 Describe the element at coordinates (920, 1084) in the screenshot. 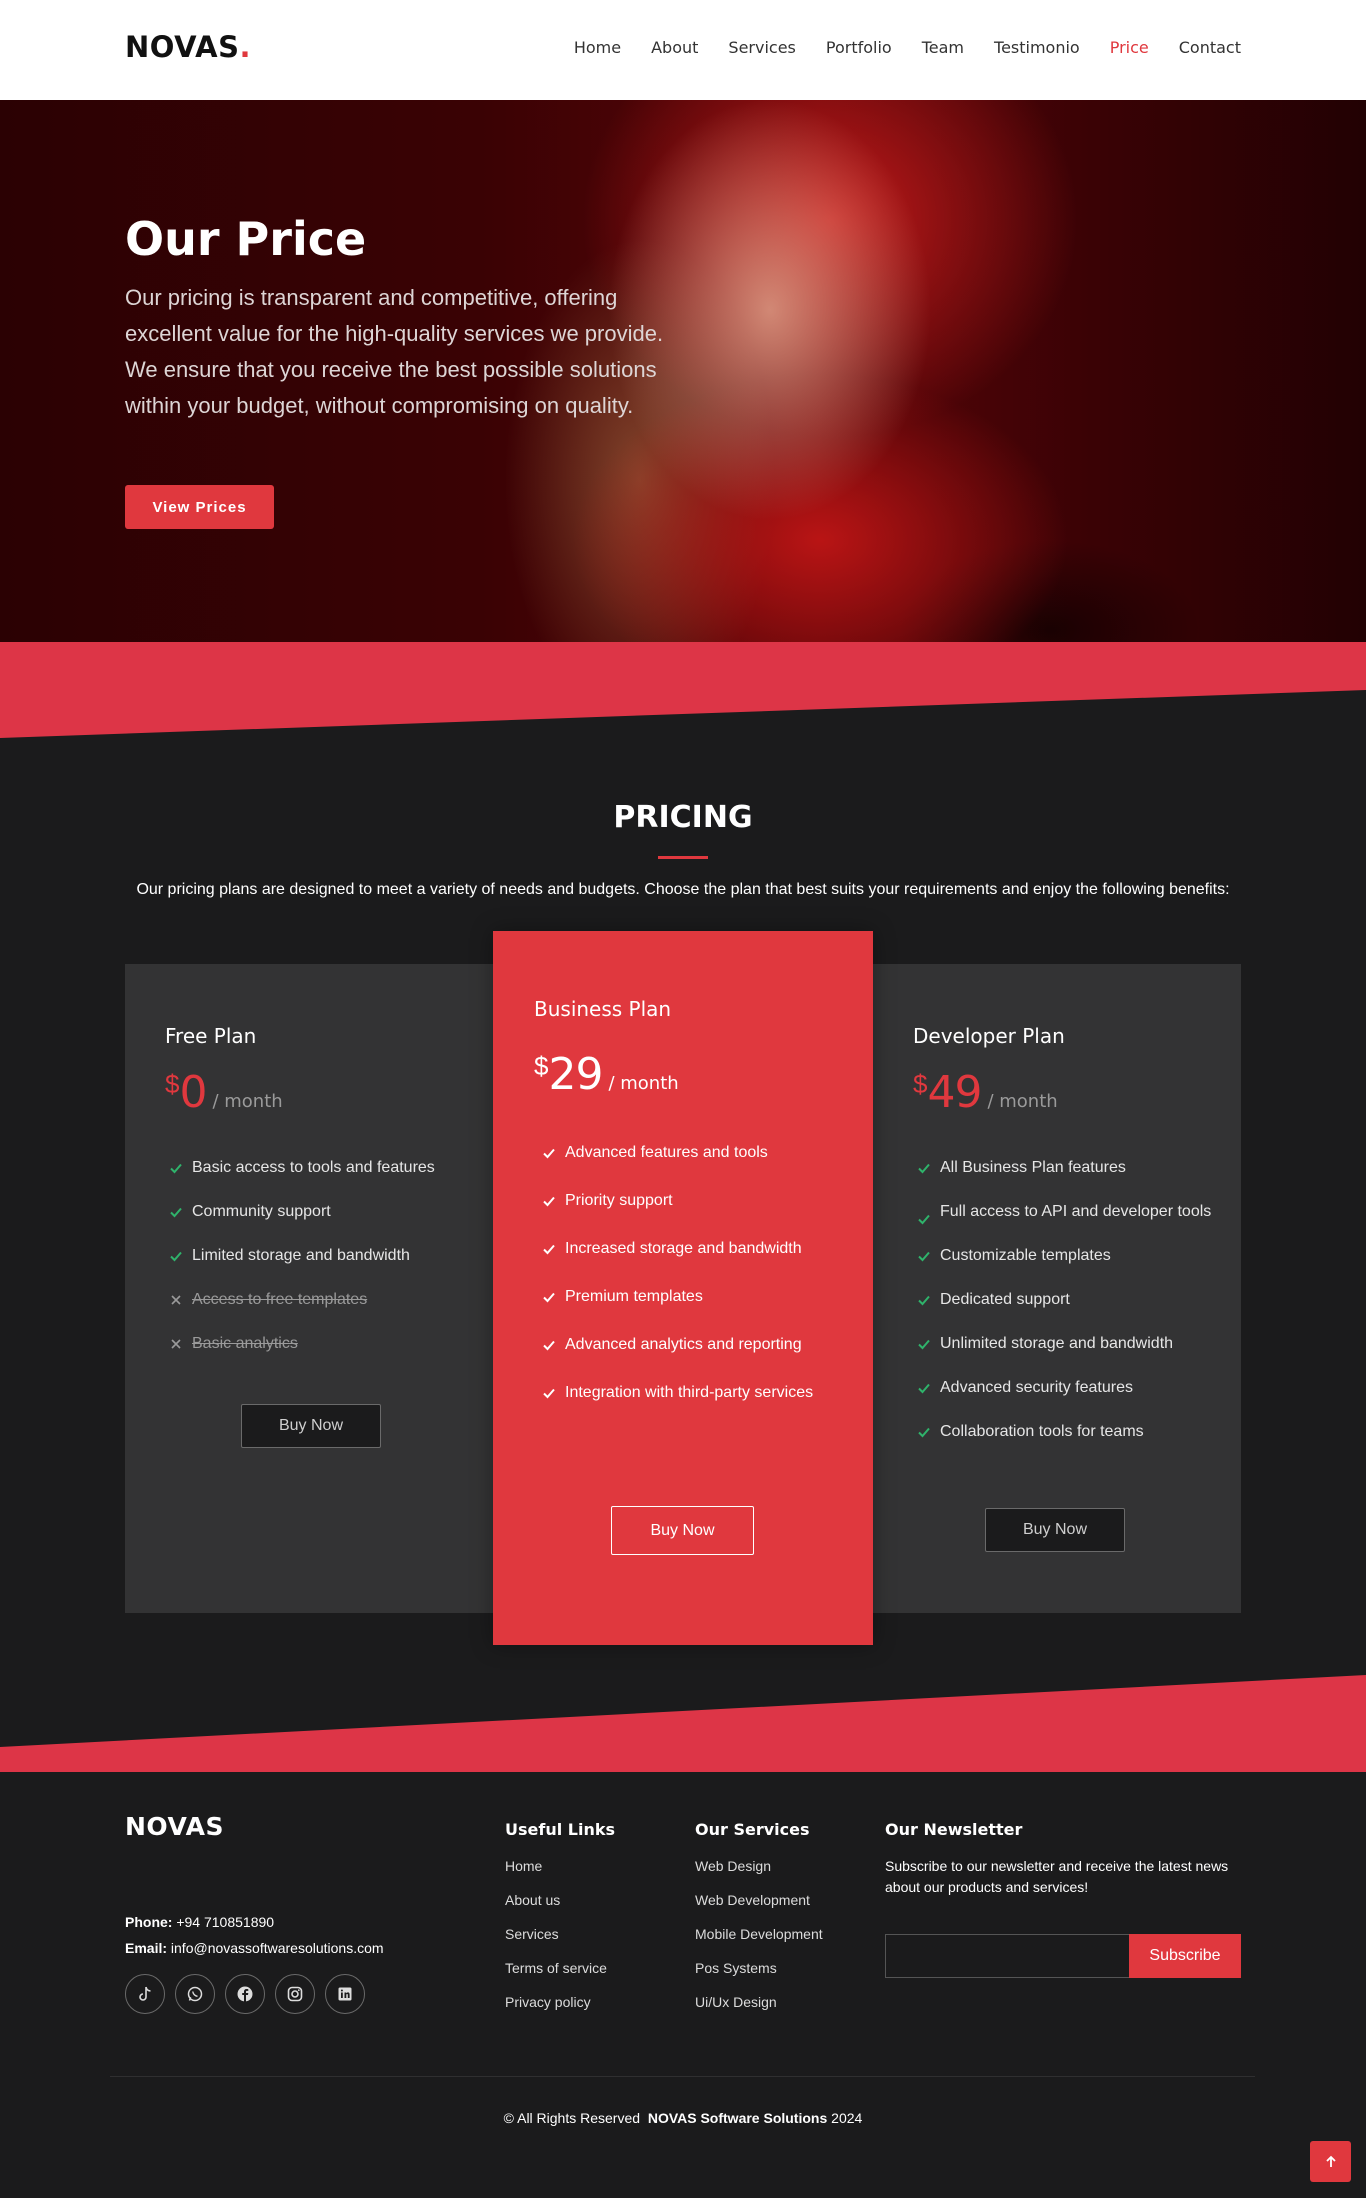

I see `price-currency: $` at that location.